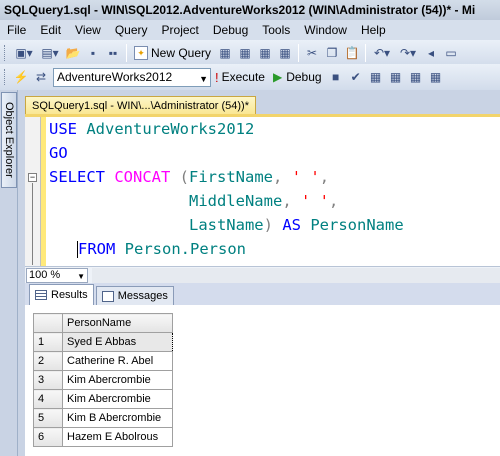  I want to click on column-header-personname: PersonName, so click(117, 323).